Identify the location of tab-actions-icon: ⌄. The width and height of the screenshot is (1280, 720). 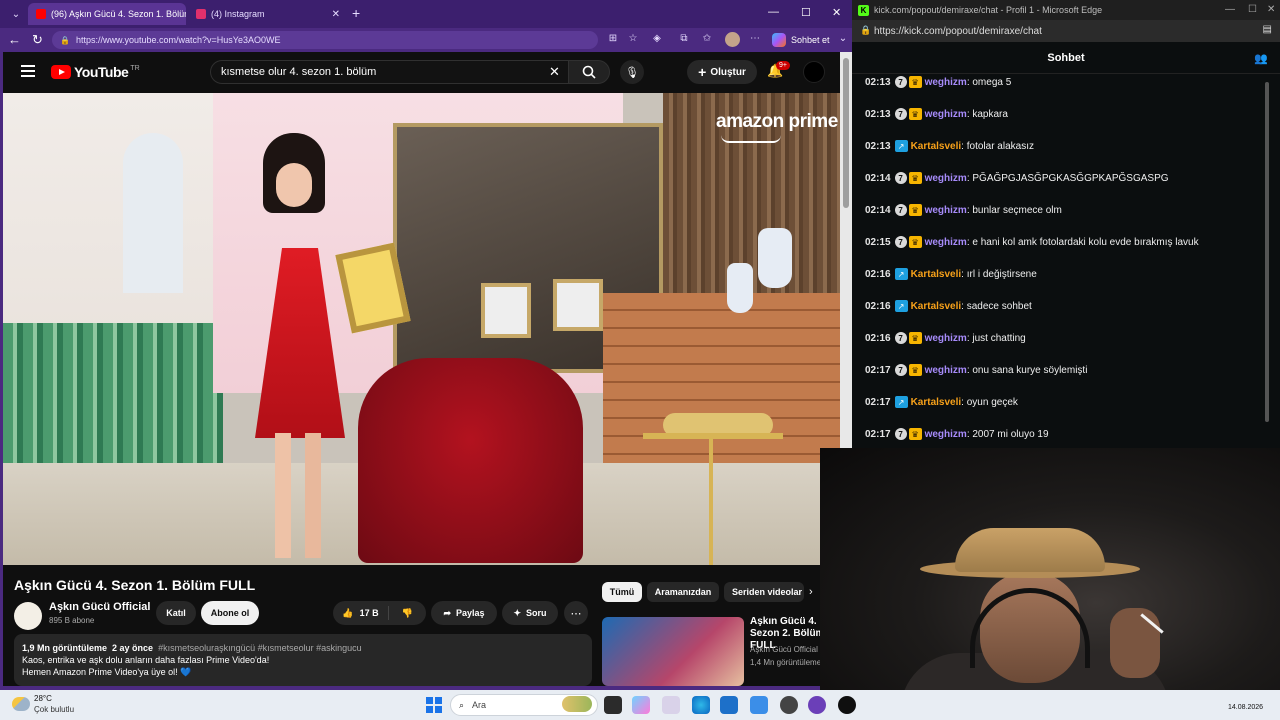
(16, 14).